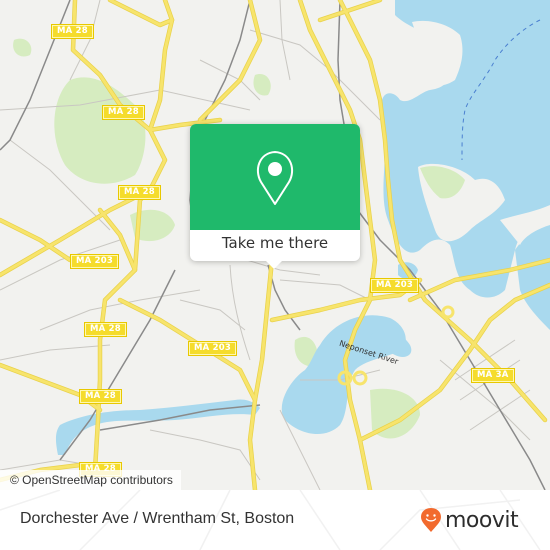 The image size is (550, 550). I want to click on attribution-text: © OpenStreetMap contributors, so click(91, 480).